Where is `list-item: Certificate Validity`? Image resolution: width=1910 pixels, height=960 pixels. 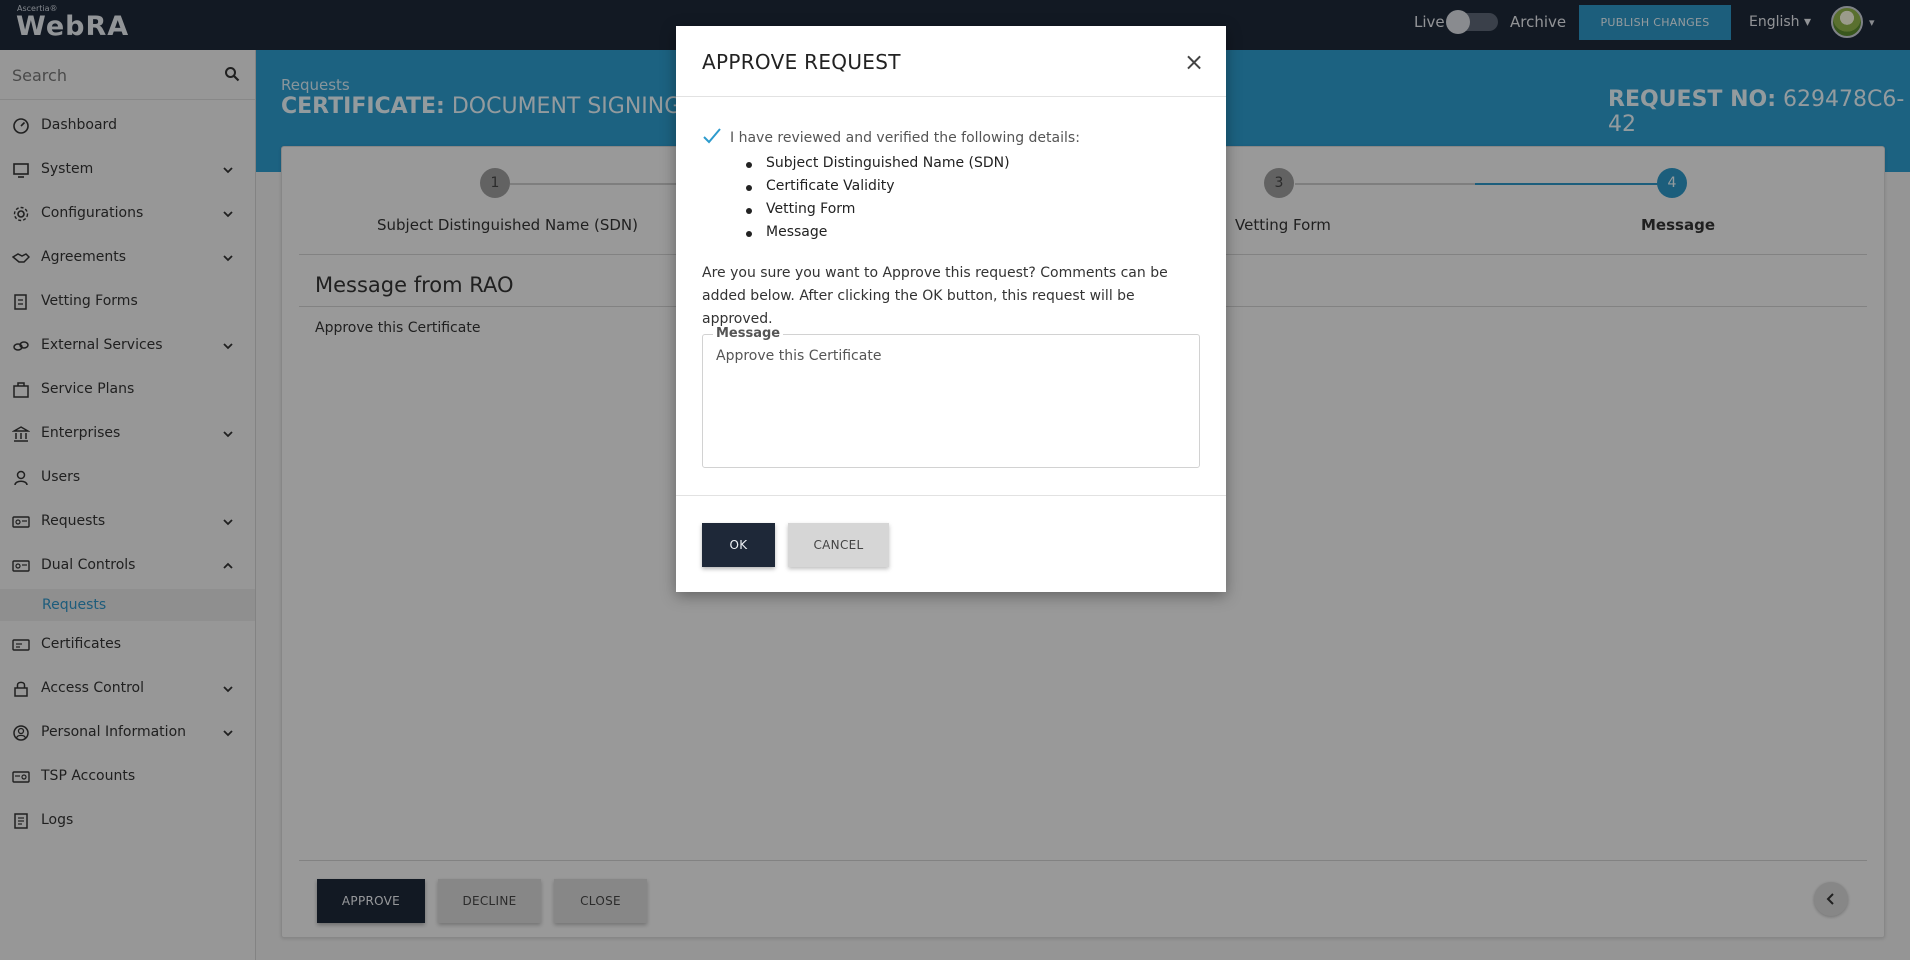
list-item: Certificate Validity is located at coordinates (878, 189).